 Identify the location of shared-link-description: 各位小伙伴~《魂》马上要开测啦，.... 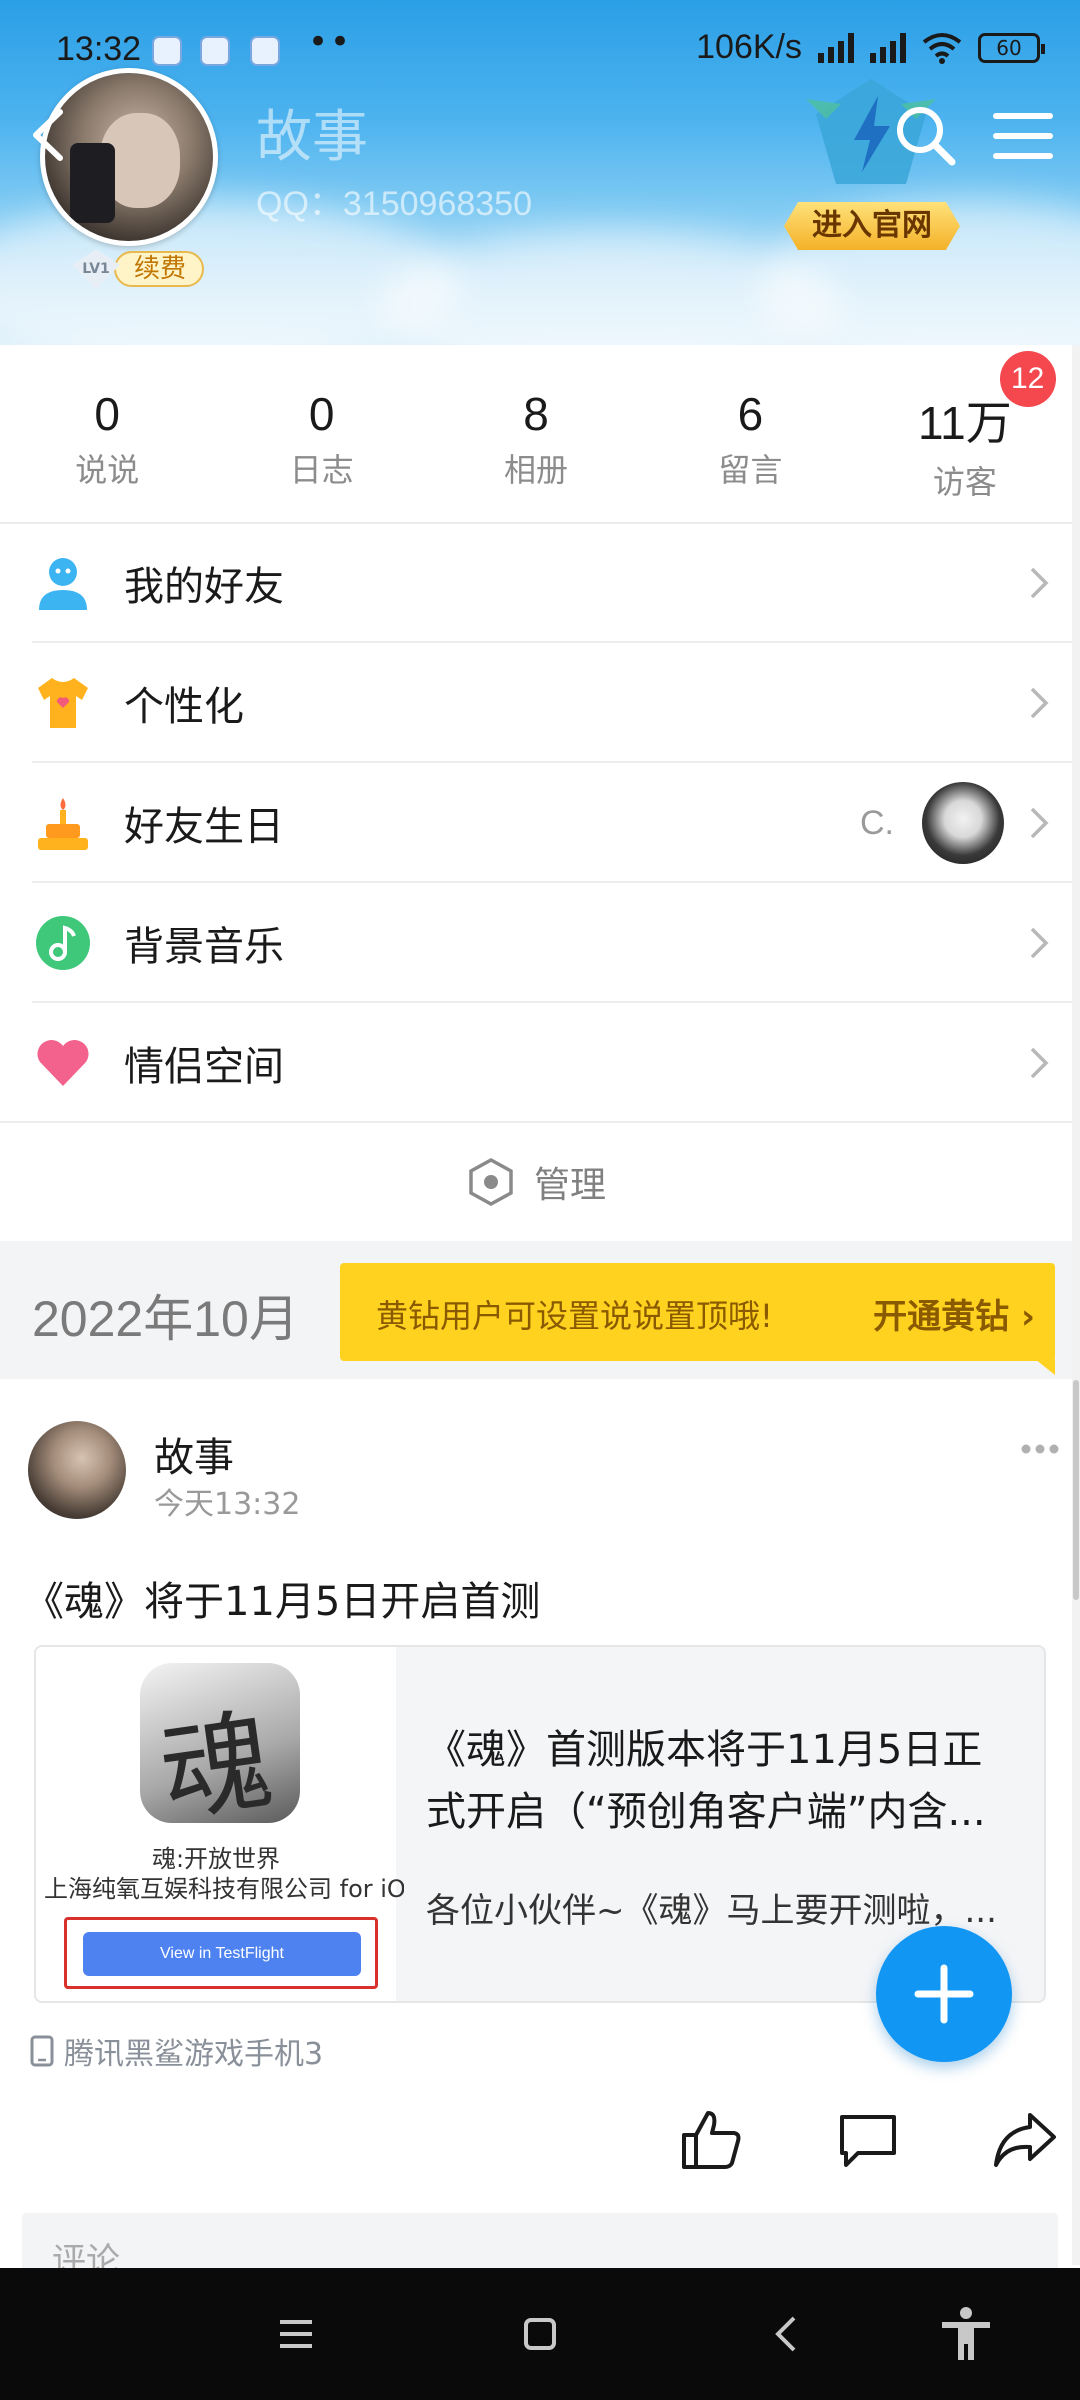
(711, 1911).